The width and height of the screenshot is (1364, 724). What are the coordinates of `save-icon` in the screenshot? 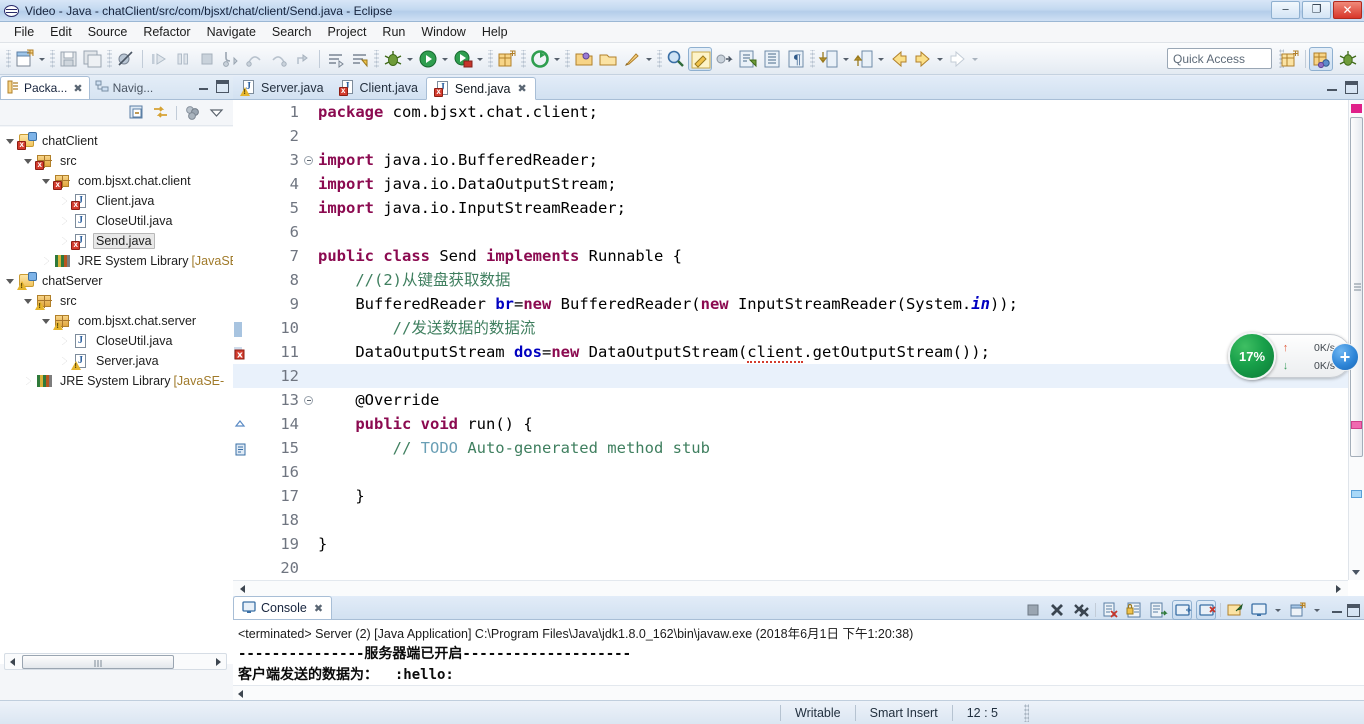 It's located at (69, 59).